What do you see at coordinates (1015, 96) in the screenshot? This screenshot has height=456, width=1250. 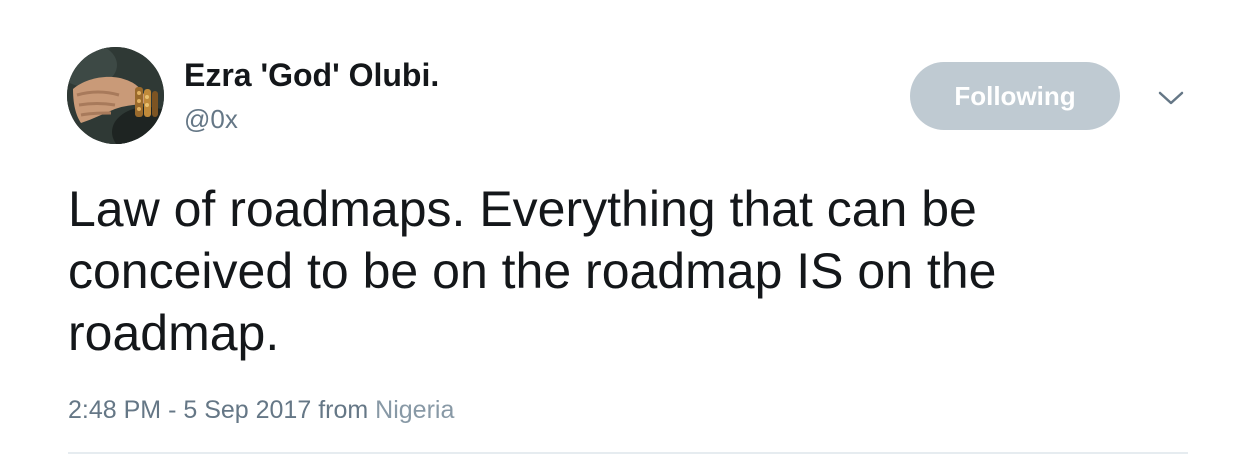 I see `following-button: Following` at bounding box center [1015, 96].